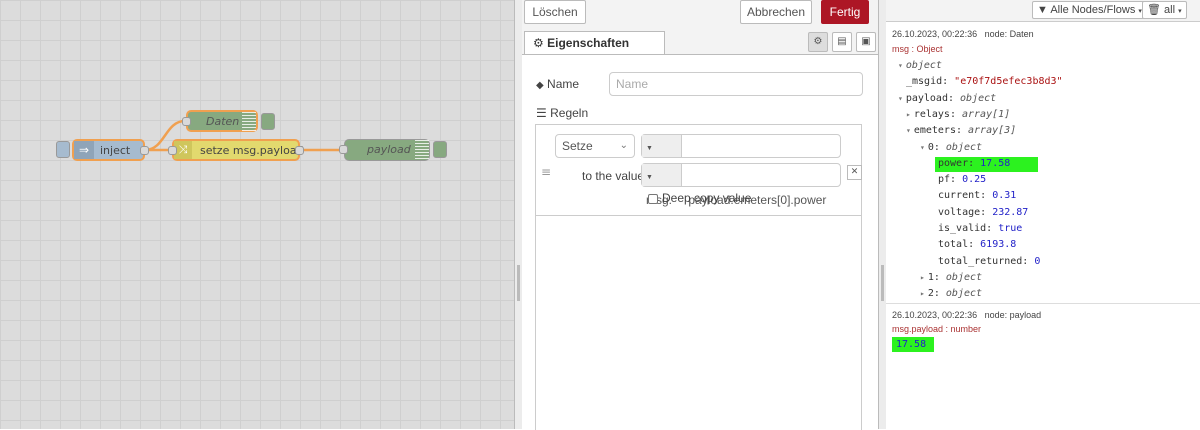 This screenshot has height=430, width=1200. What do you see at coordinates (1037, 261) in the screenshot?
I see `tree-value: 0` at bounding box center [1037, 261].